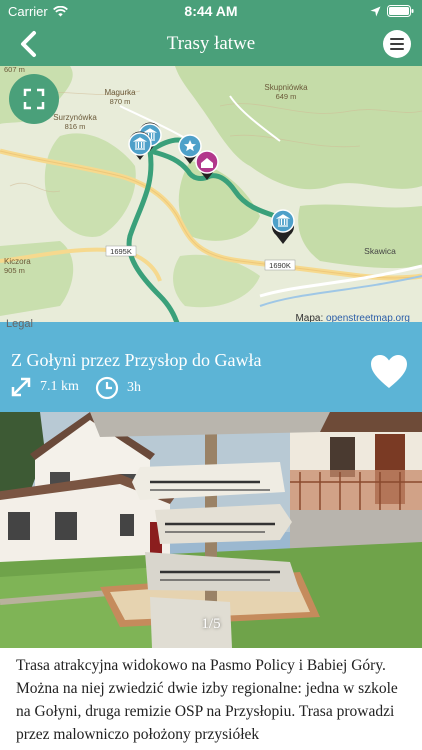  What do you see at coordinates (59, 386) in the screenshot?
I see `distance-value: 7.1 km` at bounding box center [59, 386].